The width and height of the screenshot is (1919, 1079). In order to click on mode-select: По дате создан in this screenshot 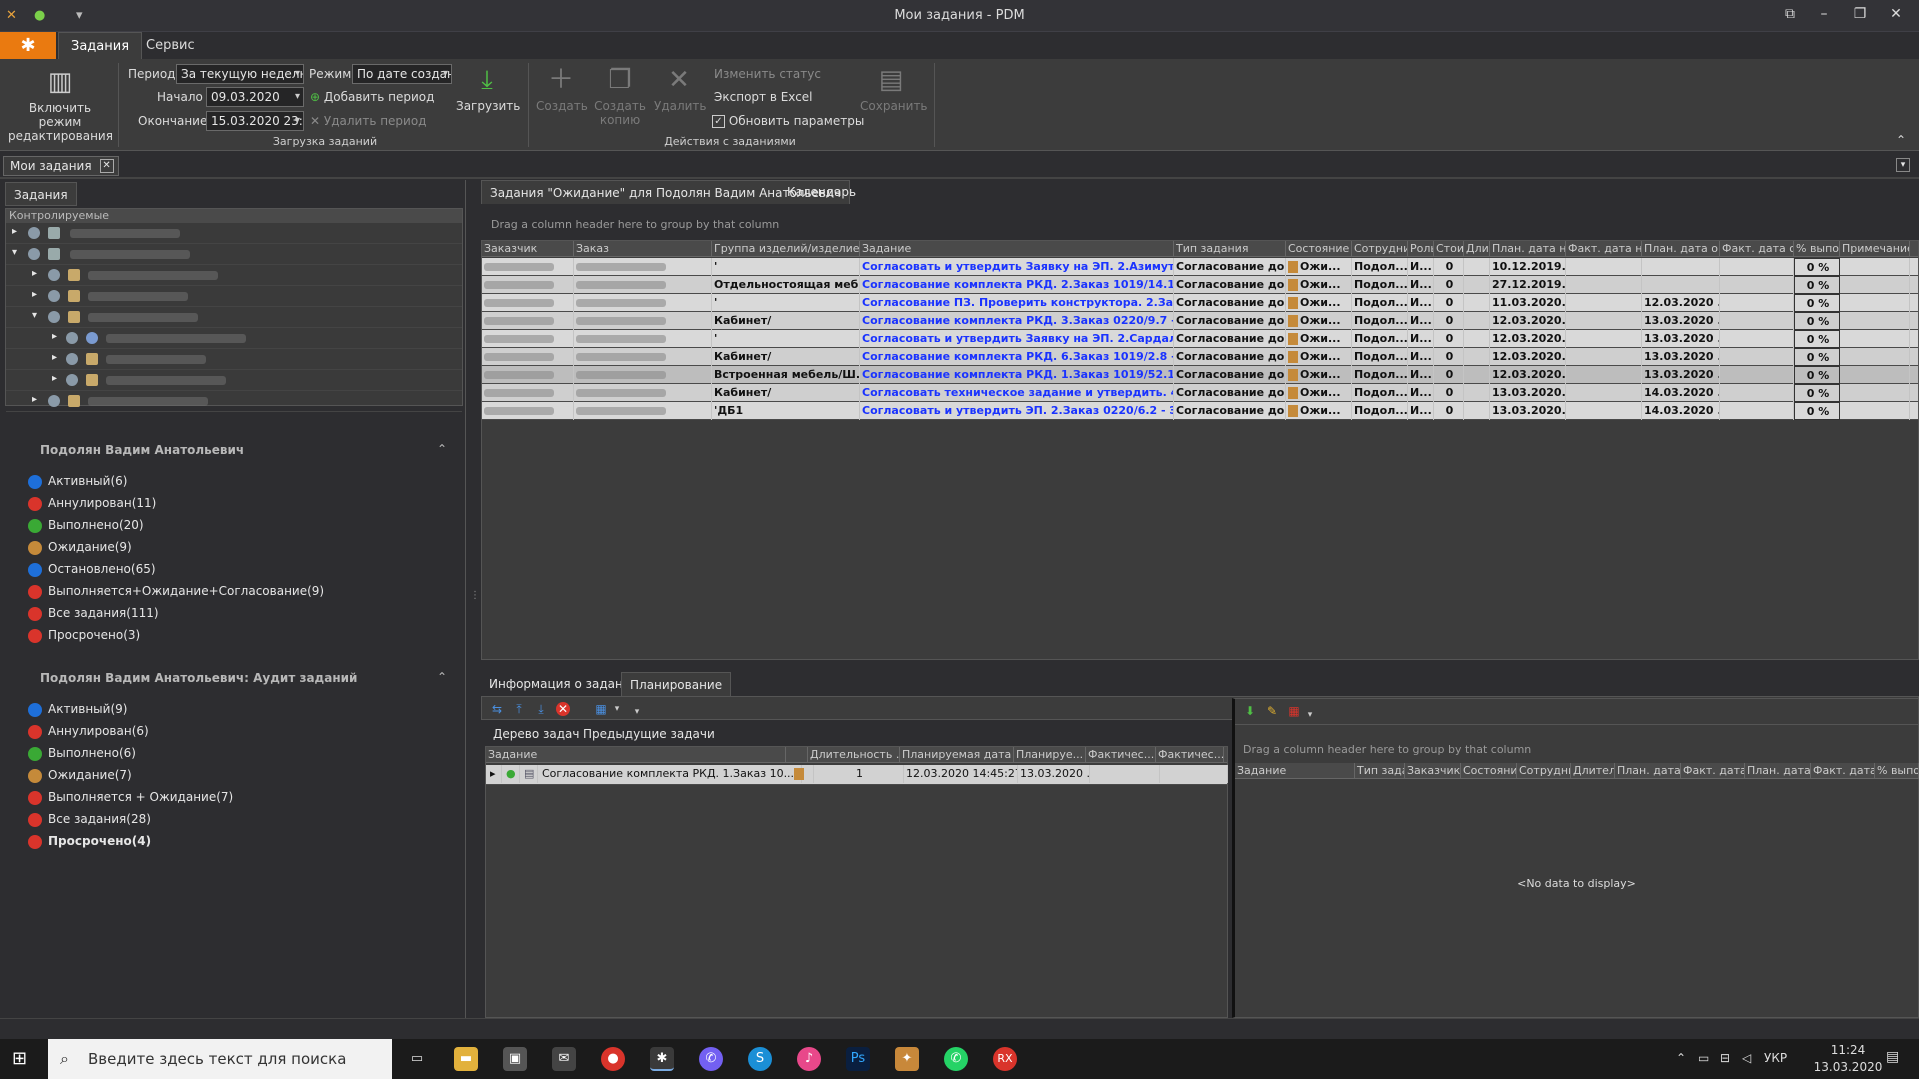, I will do `click(402, 74)`.